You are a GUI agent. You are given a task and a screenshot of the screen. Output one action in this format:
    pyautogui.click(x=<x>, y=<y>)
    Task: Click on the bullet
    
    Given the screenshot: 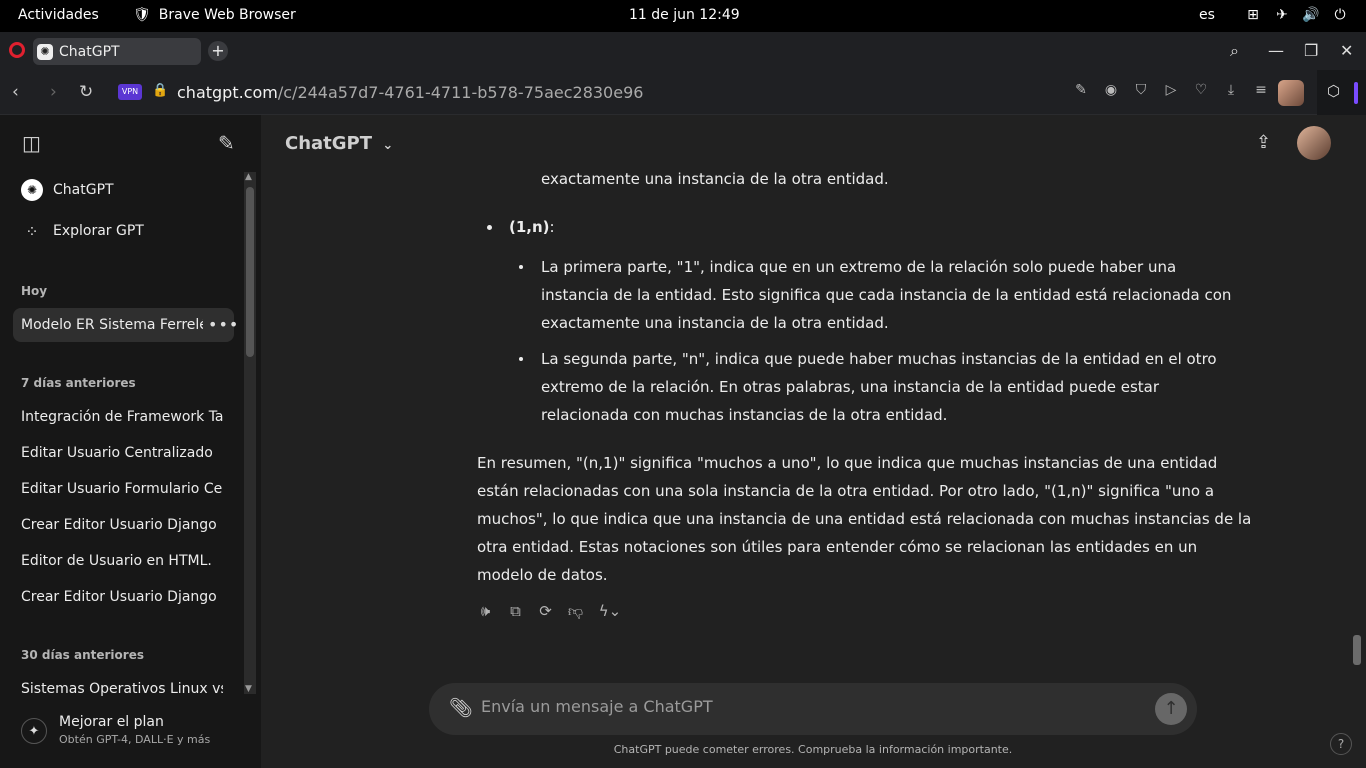 What is the action you would take?
    pyautogui.click(x=489, y=227)
    